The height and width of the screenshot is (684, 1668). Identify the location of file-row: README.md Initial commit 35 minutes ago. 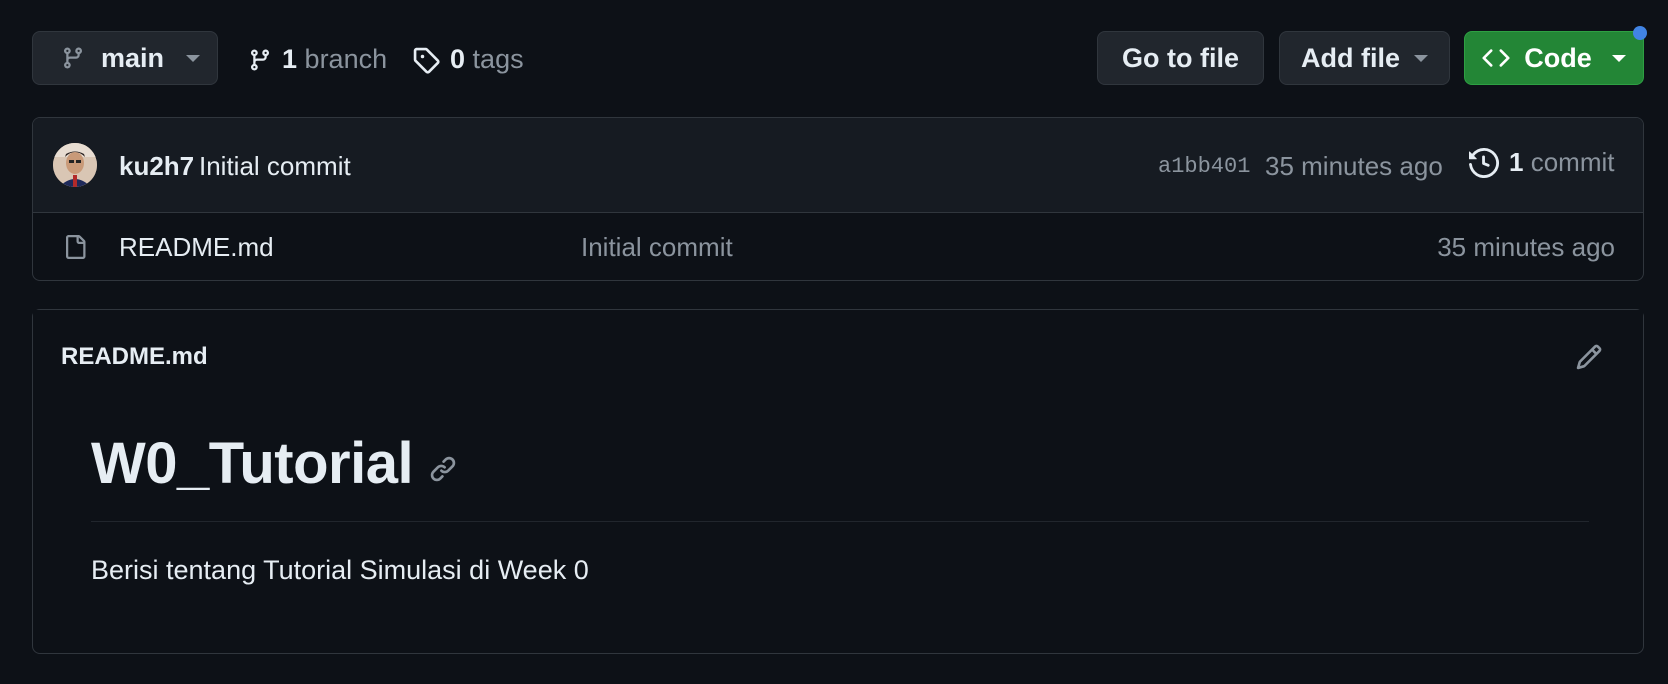
(838, 246).